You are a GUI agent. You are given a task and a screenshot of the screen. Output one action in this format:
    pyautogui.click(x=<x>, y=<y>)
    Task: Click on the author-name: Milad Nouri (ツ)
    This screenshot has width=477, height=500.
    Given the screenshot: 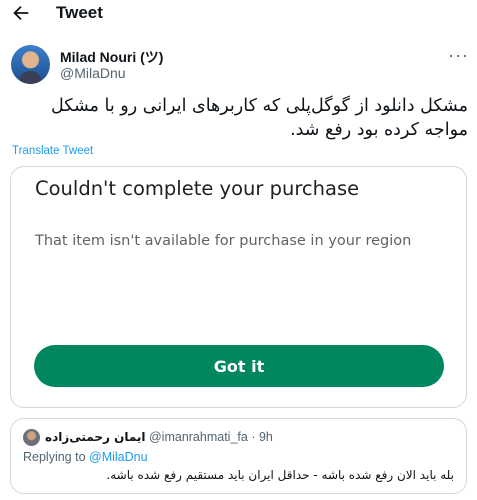 What is the action you would take?
    pyautogui.click(x=111, y=57)
    